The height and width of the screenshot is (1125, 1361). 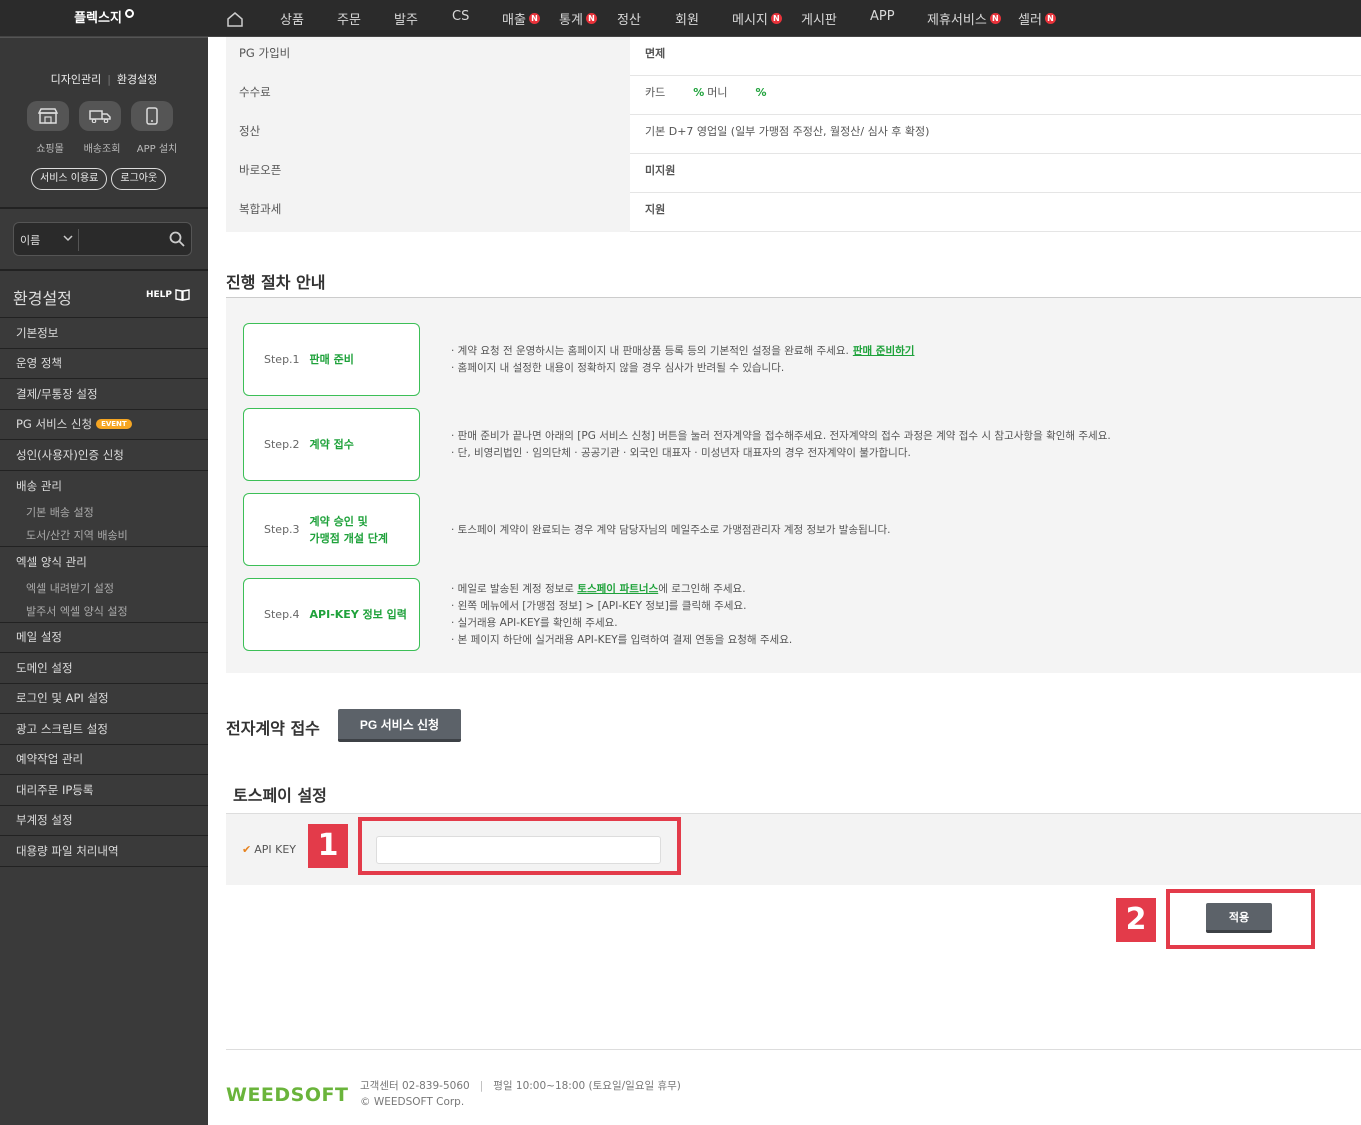 What do you see at coordinates (104, 821) in the screenshot?
I see `sidebar-item: 부계정 설정` at bounding box center [104, 821].